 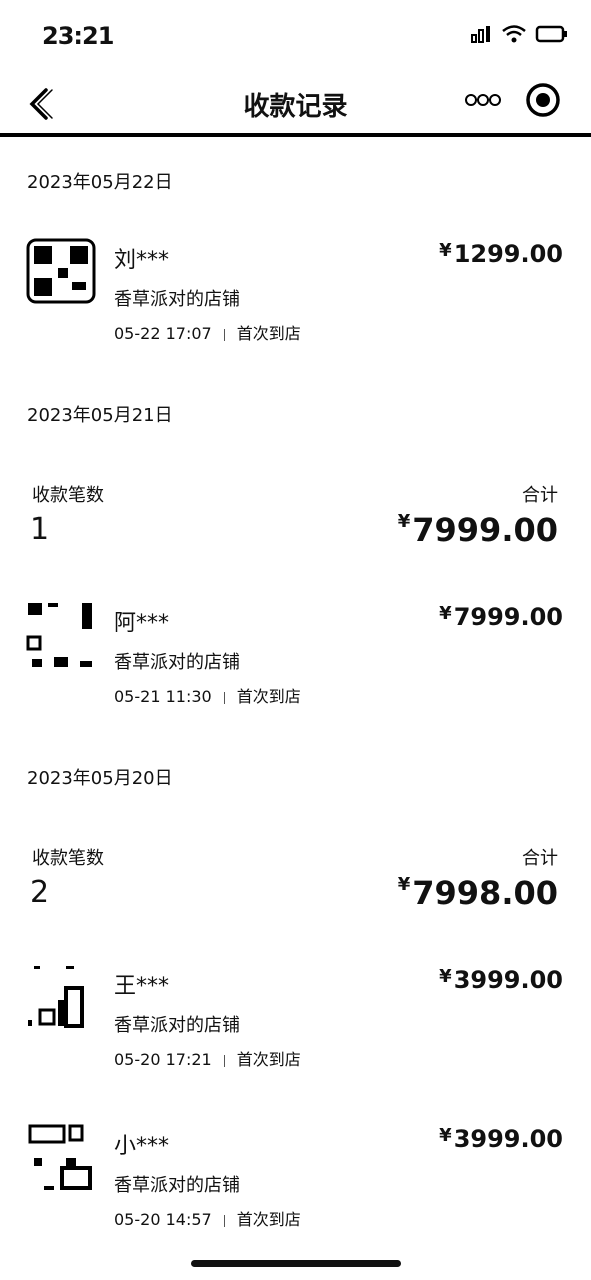 What do you see at coordinates (552, 36) in the screenshot?
I see `battery-icon` at bounding box center [552, 36].